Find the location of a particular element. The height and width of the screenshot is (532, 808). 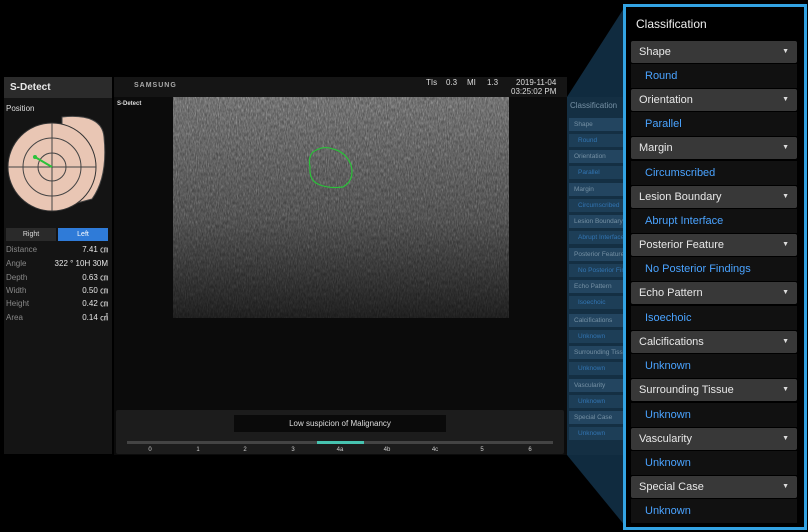

mode-label: S-Detect is located at coordinates (129, 104).